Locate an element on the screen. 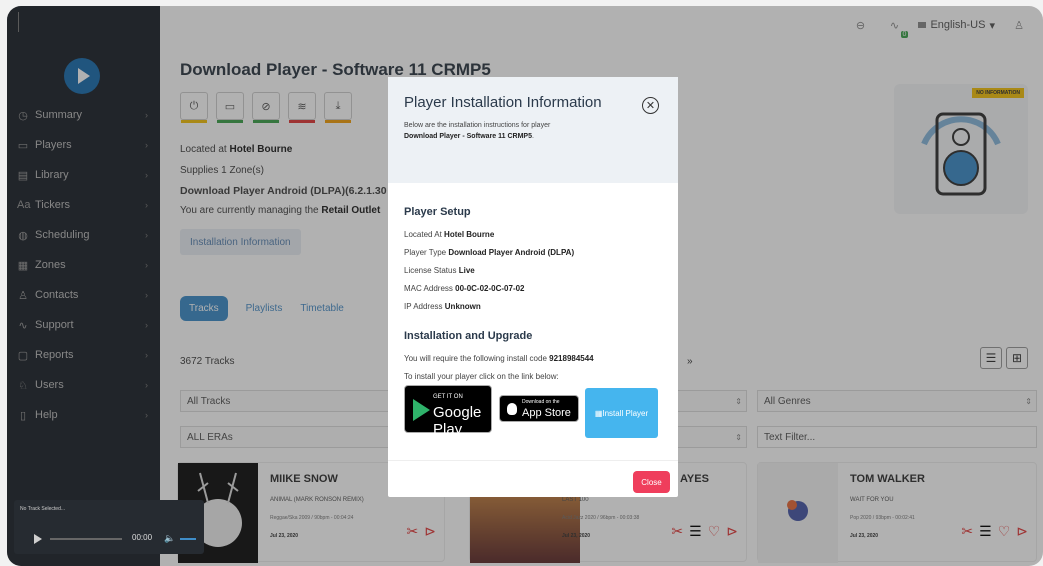 The width and height of the screenshot is (1043, 566). google-play-button: GET IT ON Google Play is located at coordinates (448, 411).